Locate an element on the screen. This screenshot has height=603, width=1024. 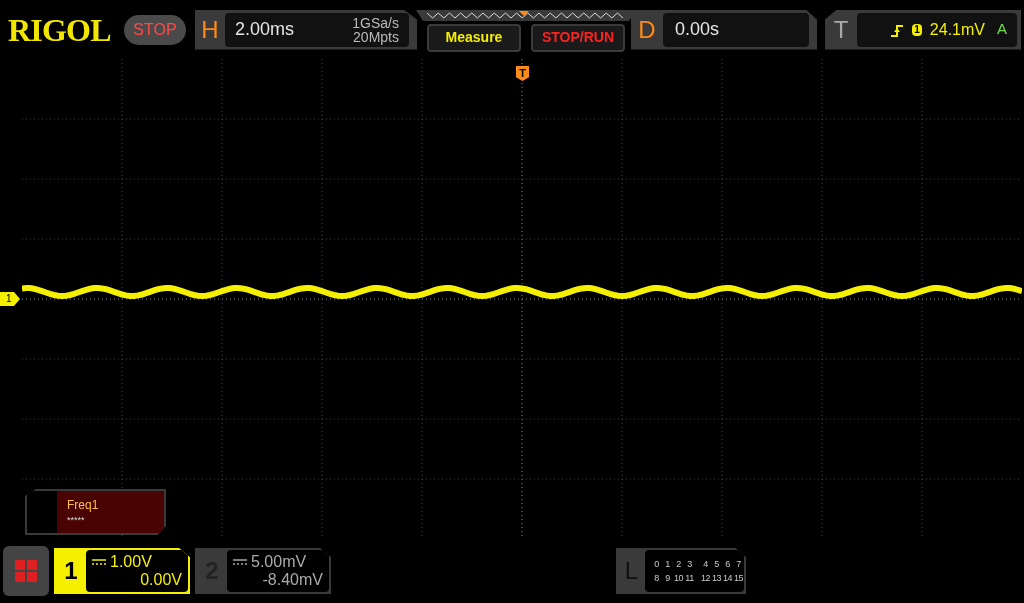
logic-channel-number: 0 is located at coordinates (656, 564).